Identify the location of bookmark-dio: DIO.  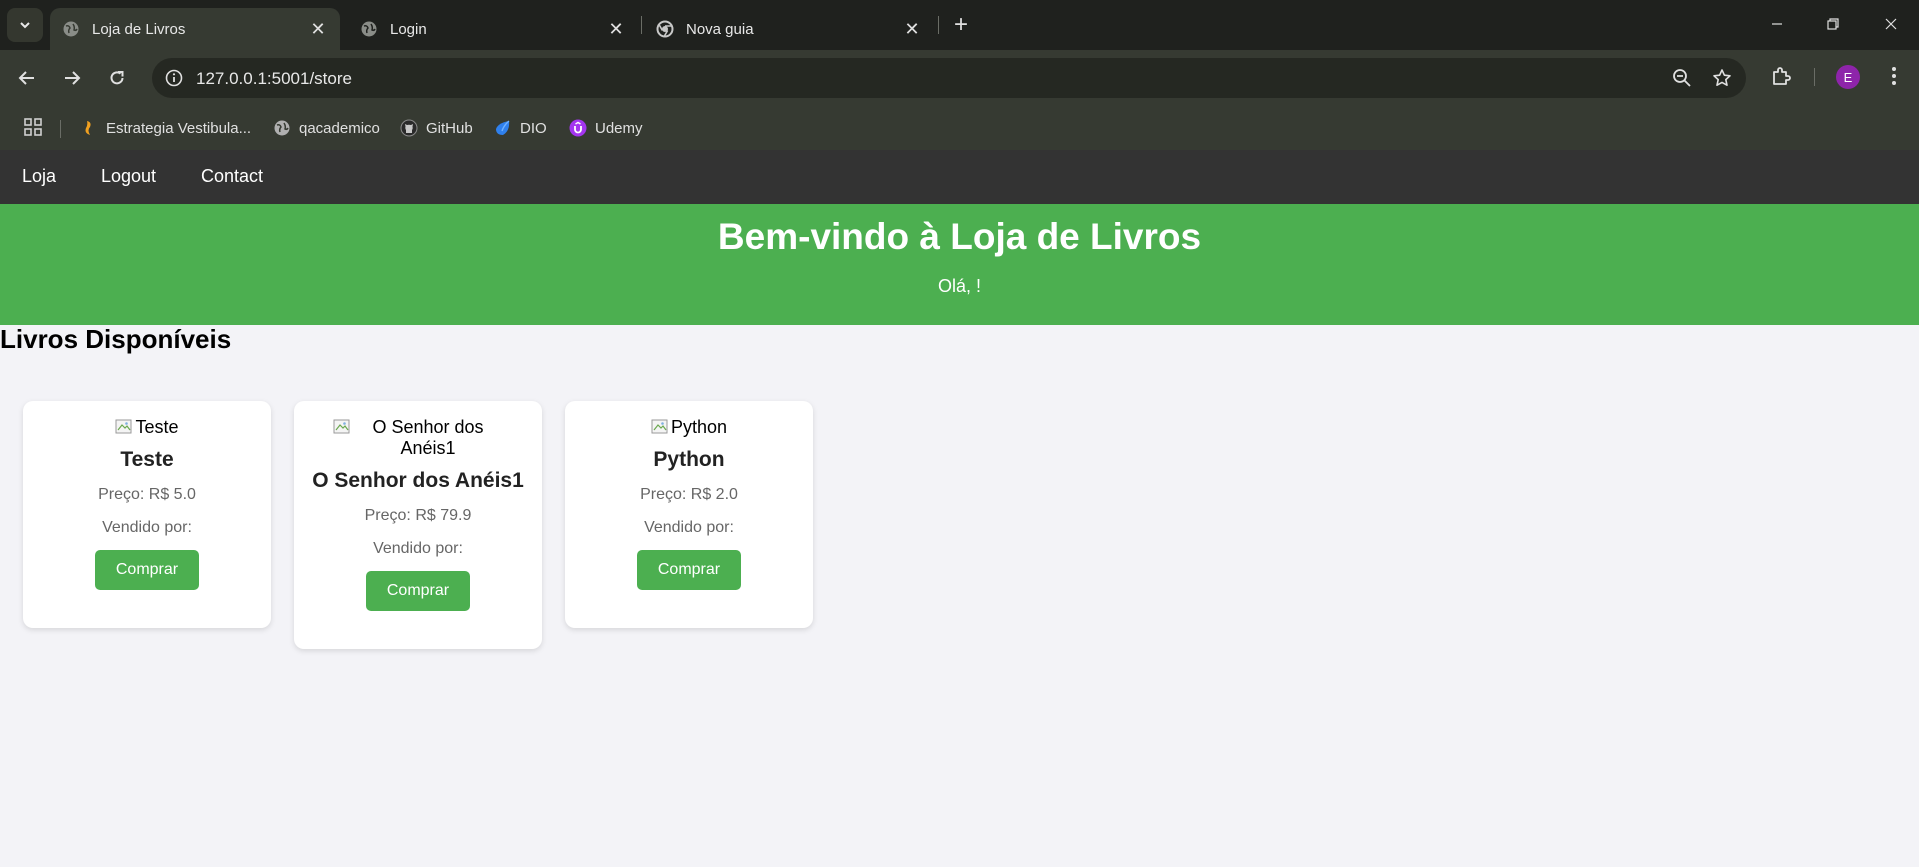
(520, 128).